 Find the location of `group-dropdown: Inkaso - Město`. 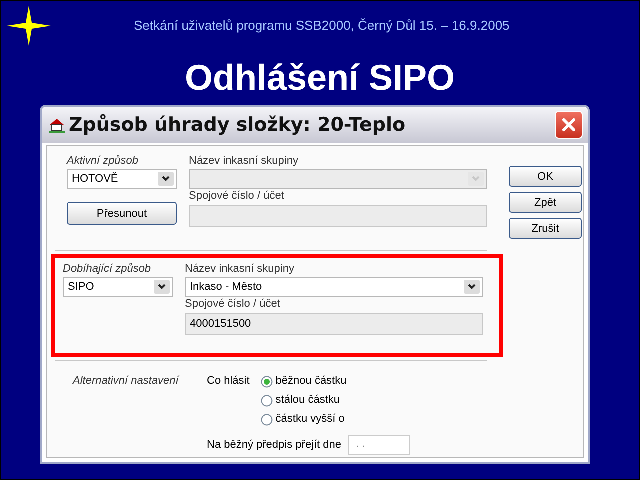

group-dropdown: Inkaso - Město is located at coordinates (334, 287).